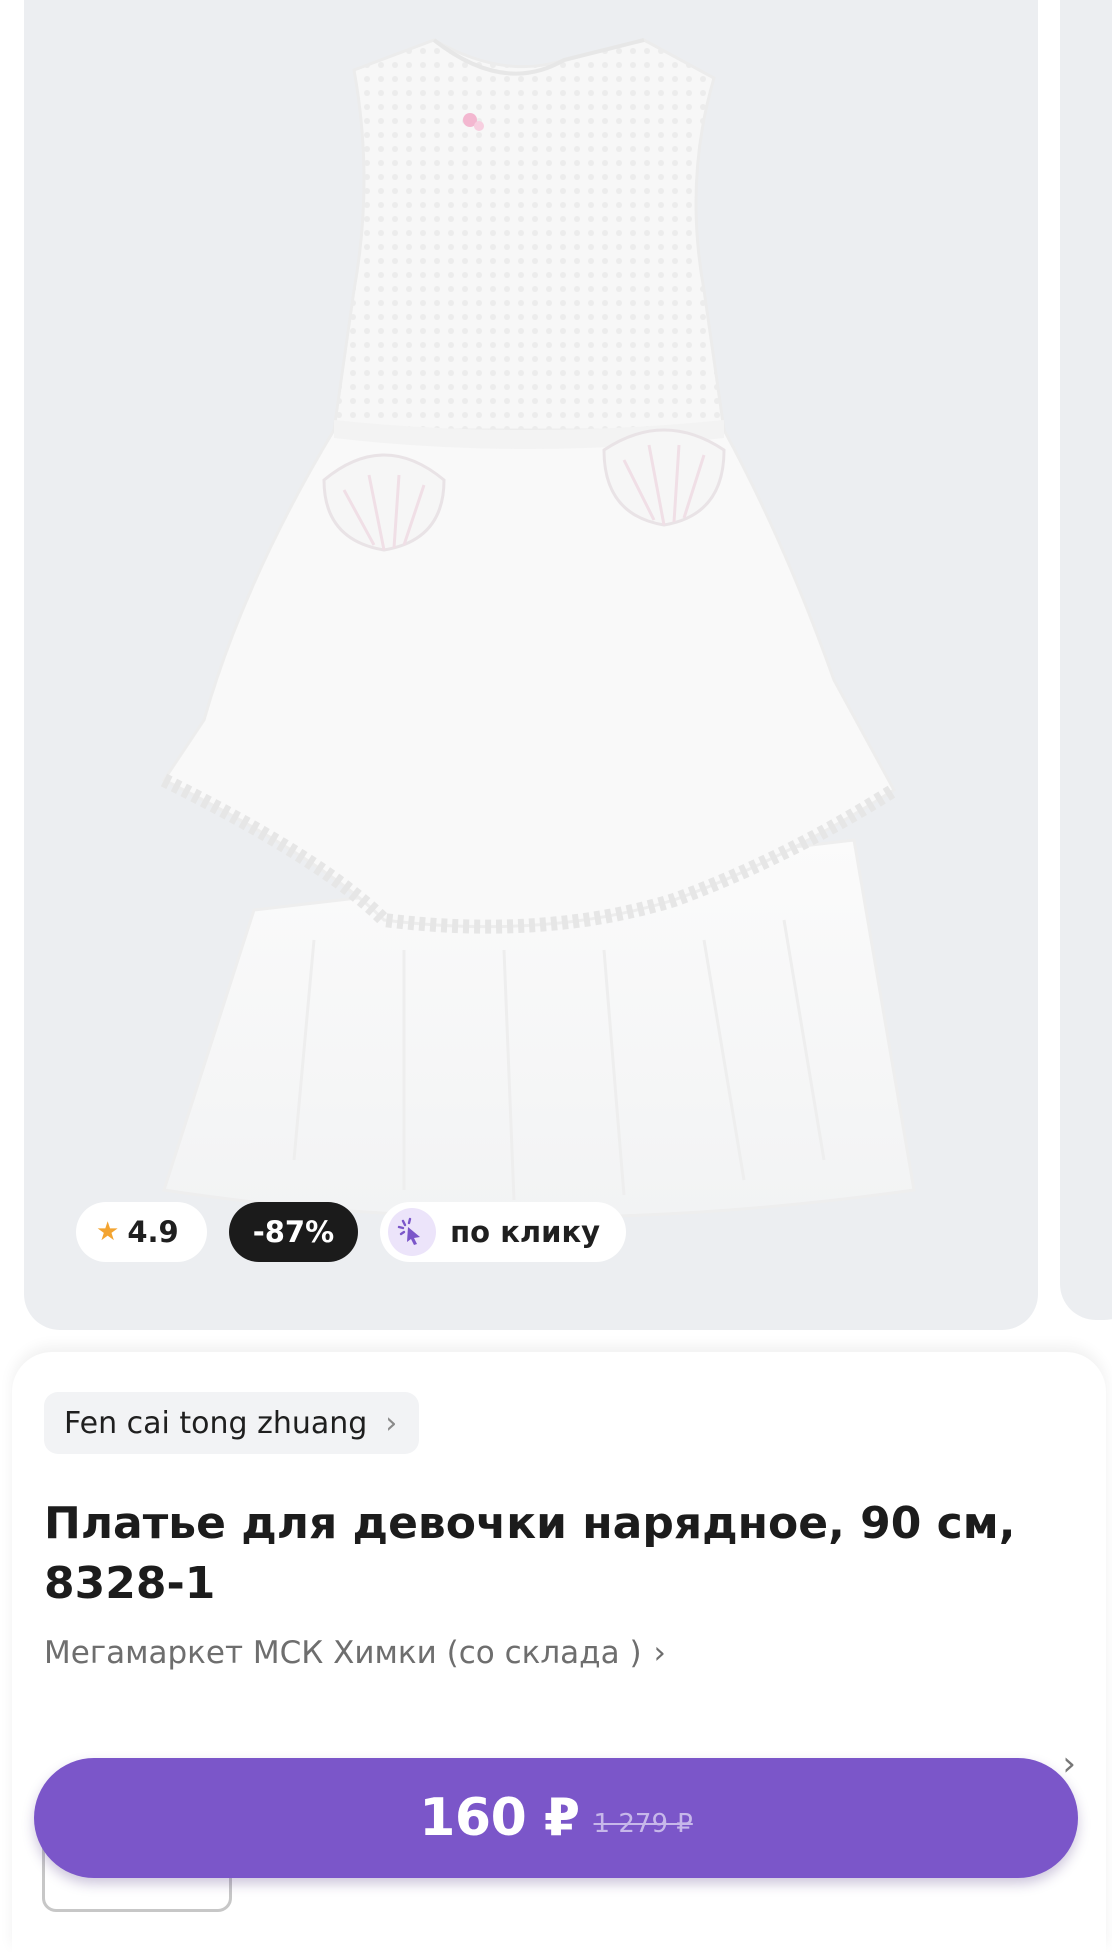  I want to click on discount-value: -87%, so click(293, 1232).